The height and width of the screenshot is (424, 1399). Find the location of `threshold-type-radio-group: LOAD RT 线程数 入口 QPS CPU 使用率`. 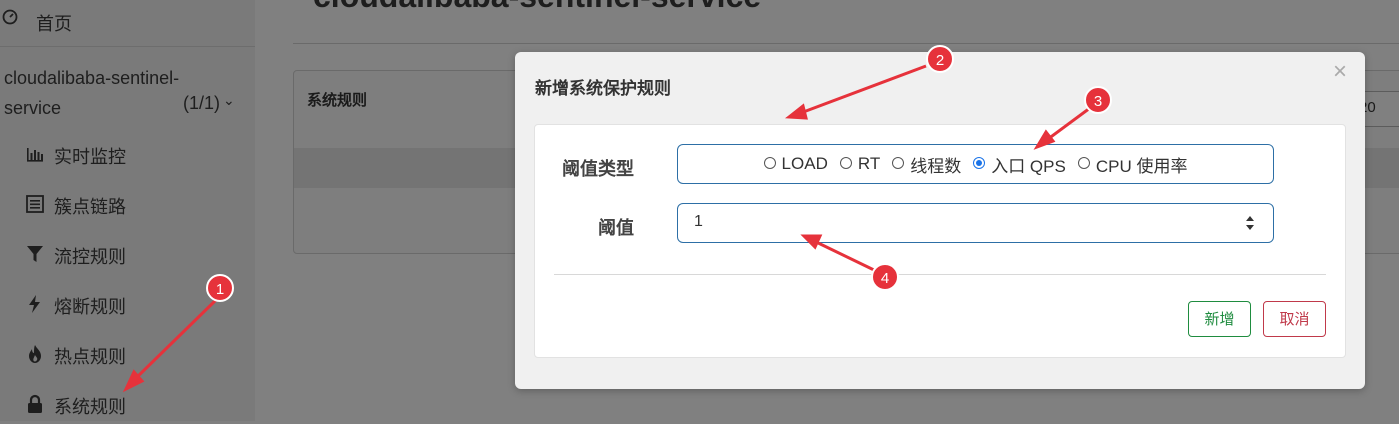

threshold-type-radio-group: LOAD RT 线程数 入口 QPS CPU 使用率 is located at coordinates (975, 164).